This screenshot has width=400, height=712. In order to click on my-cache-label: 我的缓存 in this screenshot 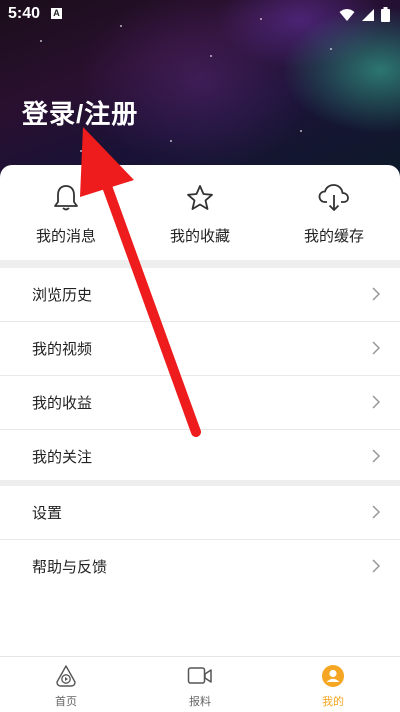, I will do `click(333, 236)`.